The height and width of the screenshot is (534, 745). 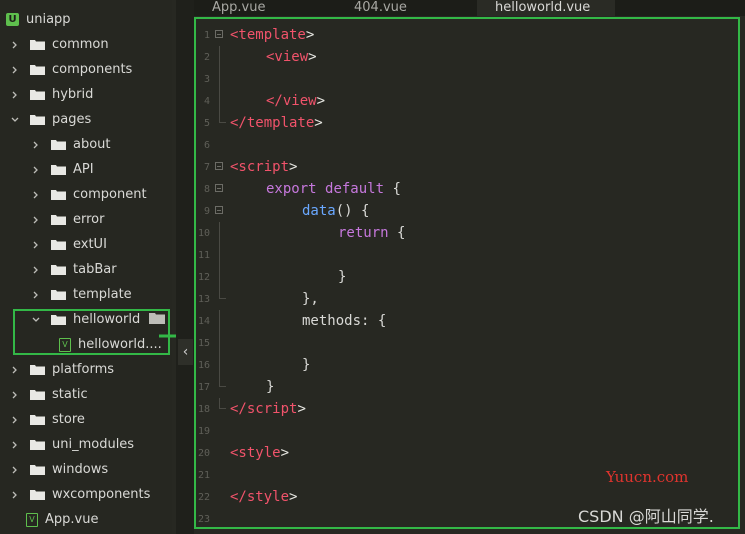 I want to click on code-line: 20 <style>, so click(x=467, y=453).